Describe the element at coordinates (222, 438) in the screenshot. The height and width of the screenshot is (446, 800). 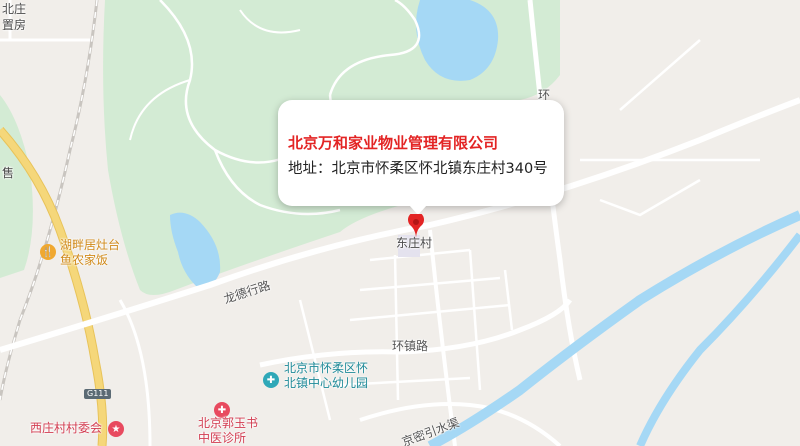
I see `poi-name-line2: 中医诊所` at that location.